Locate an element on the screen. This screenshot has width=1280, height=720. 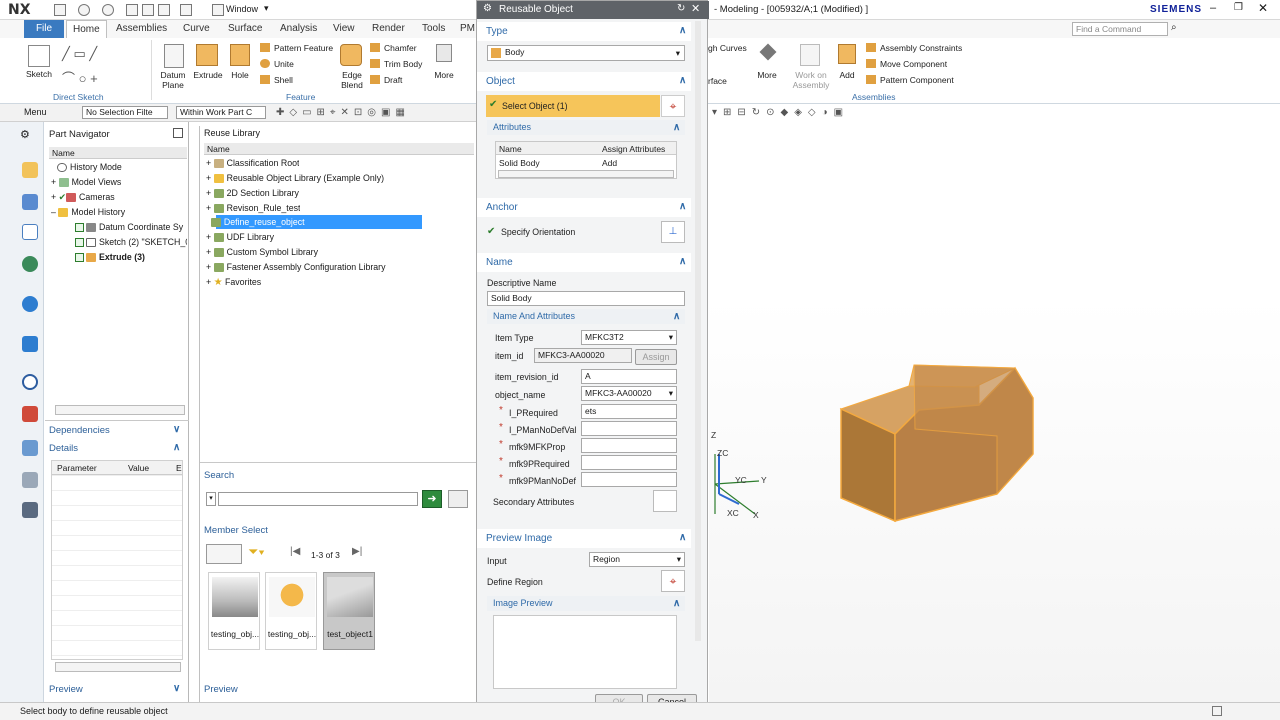
cut-icon is located at coordinates (132, 10).